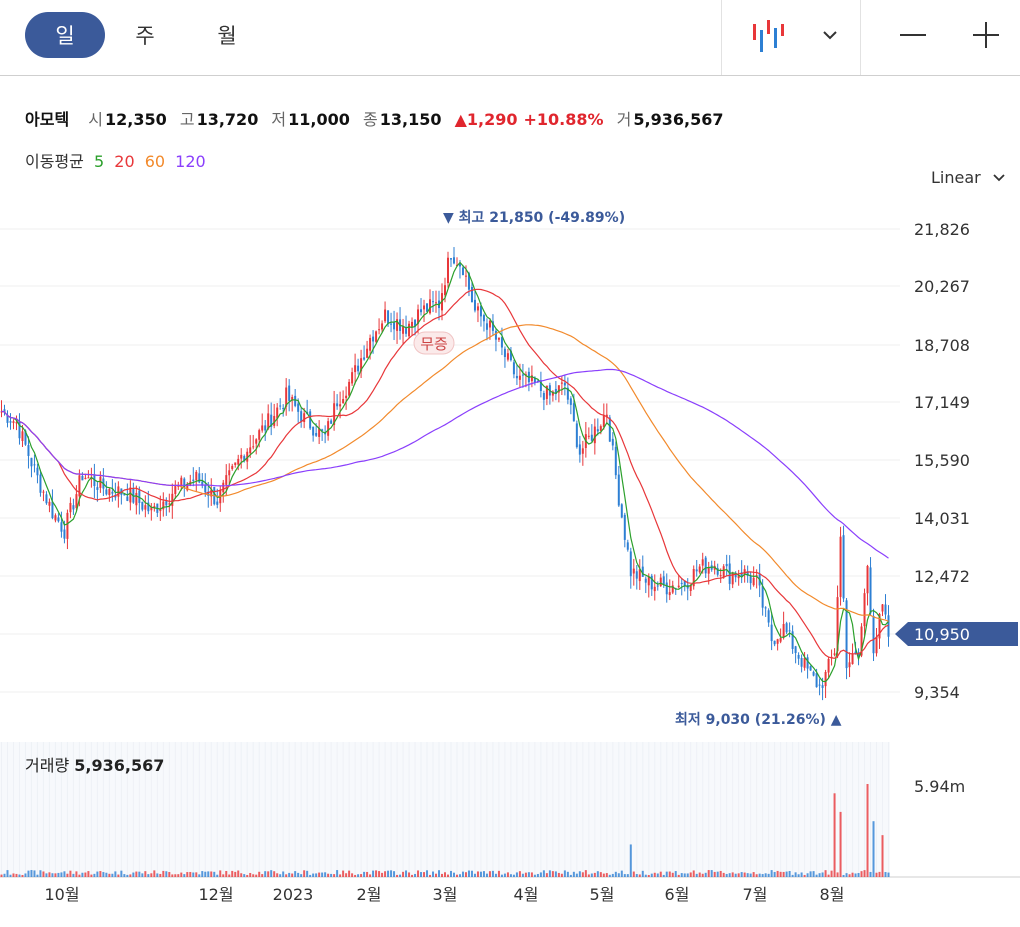 Image resolution: width=1020 pixels, height=927 pixels. Describe the element at coordinates (563, 119) in the screenshot. I see `change-percent: +10.88%` at that location.